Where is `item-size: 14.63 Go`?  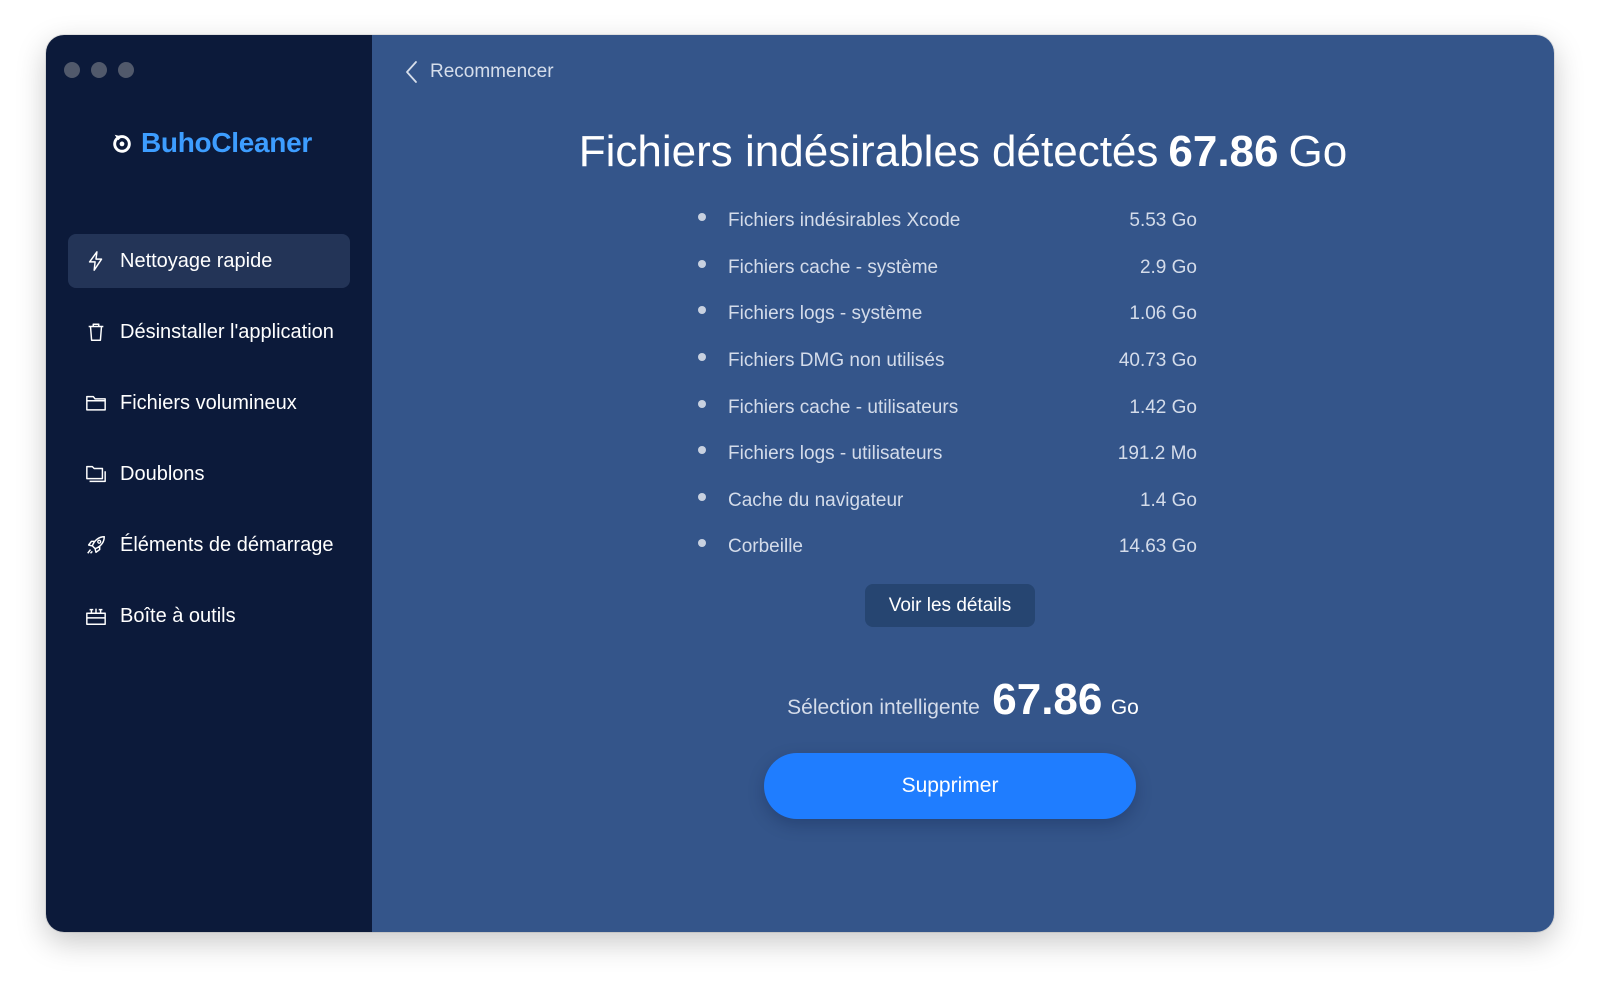
item-size: 14.63 Go is located at coordinates (1157, 547).